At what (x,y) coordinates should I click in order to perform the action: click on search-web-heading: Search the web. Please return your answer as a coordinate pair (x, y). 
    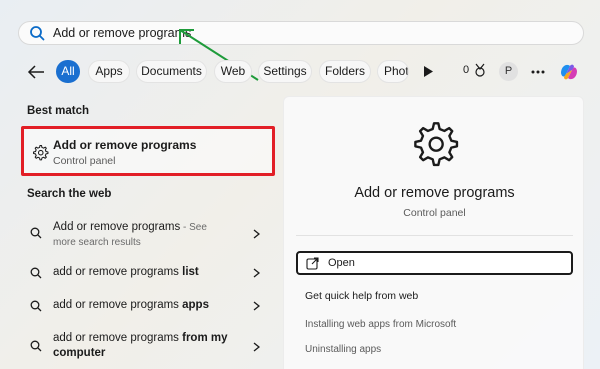
    Looking at the image, I should click on (69, 194).